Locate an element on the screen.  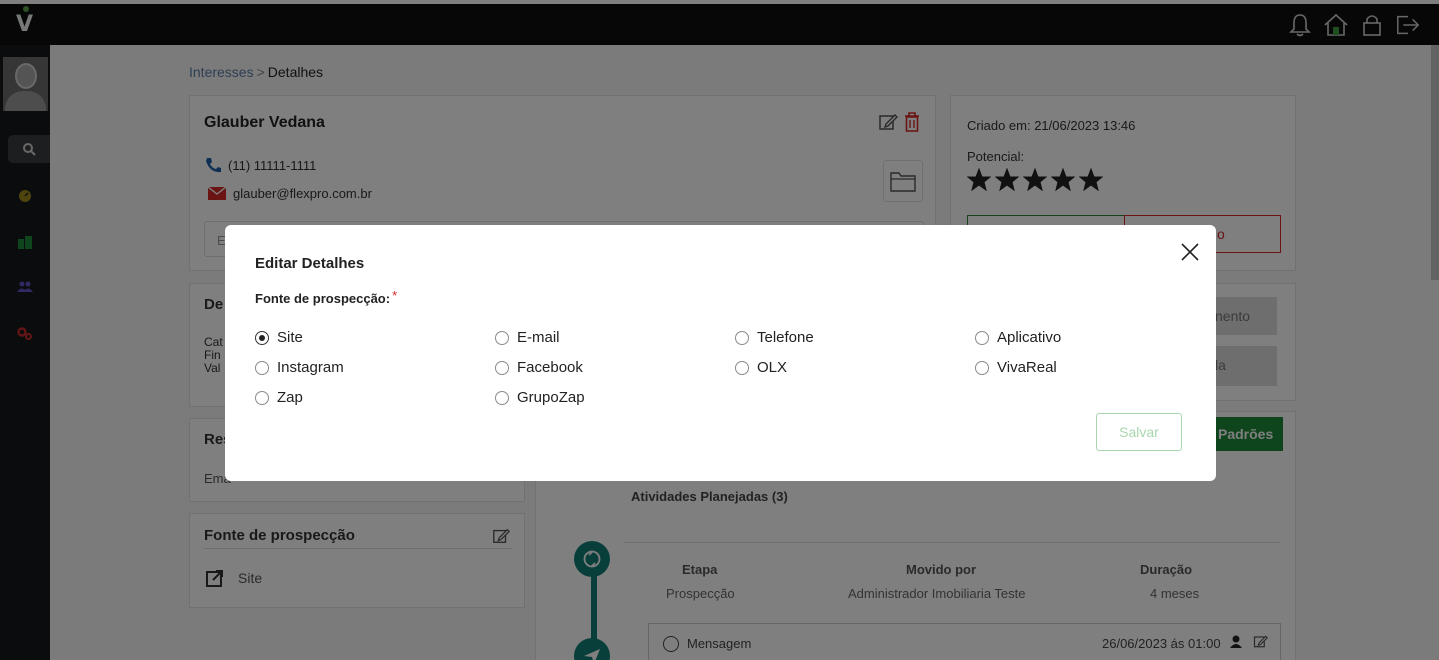
radio-option: GrupoZap is located at coordinates (540, 397).